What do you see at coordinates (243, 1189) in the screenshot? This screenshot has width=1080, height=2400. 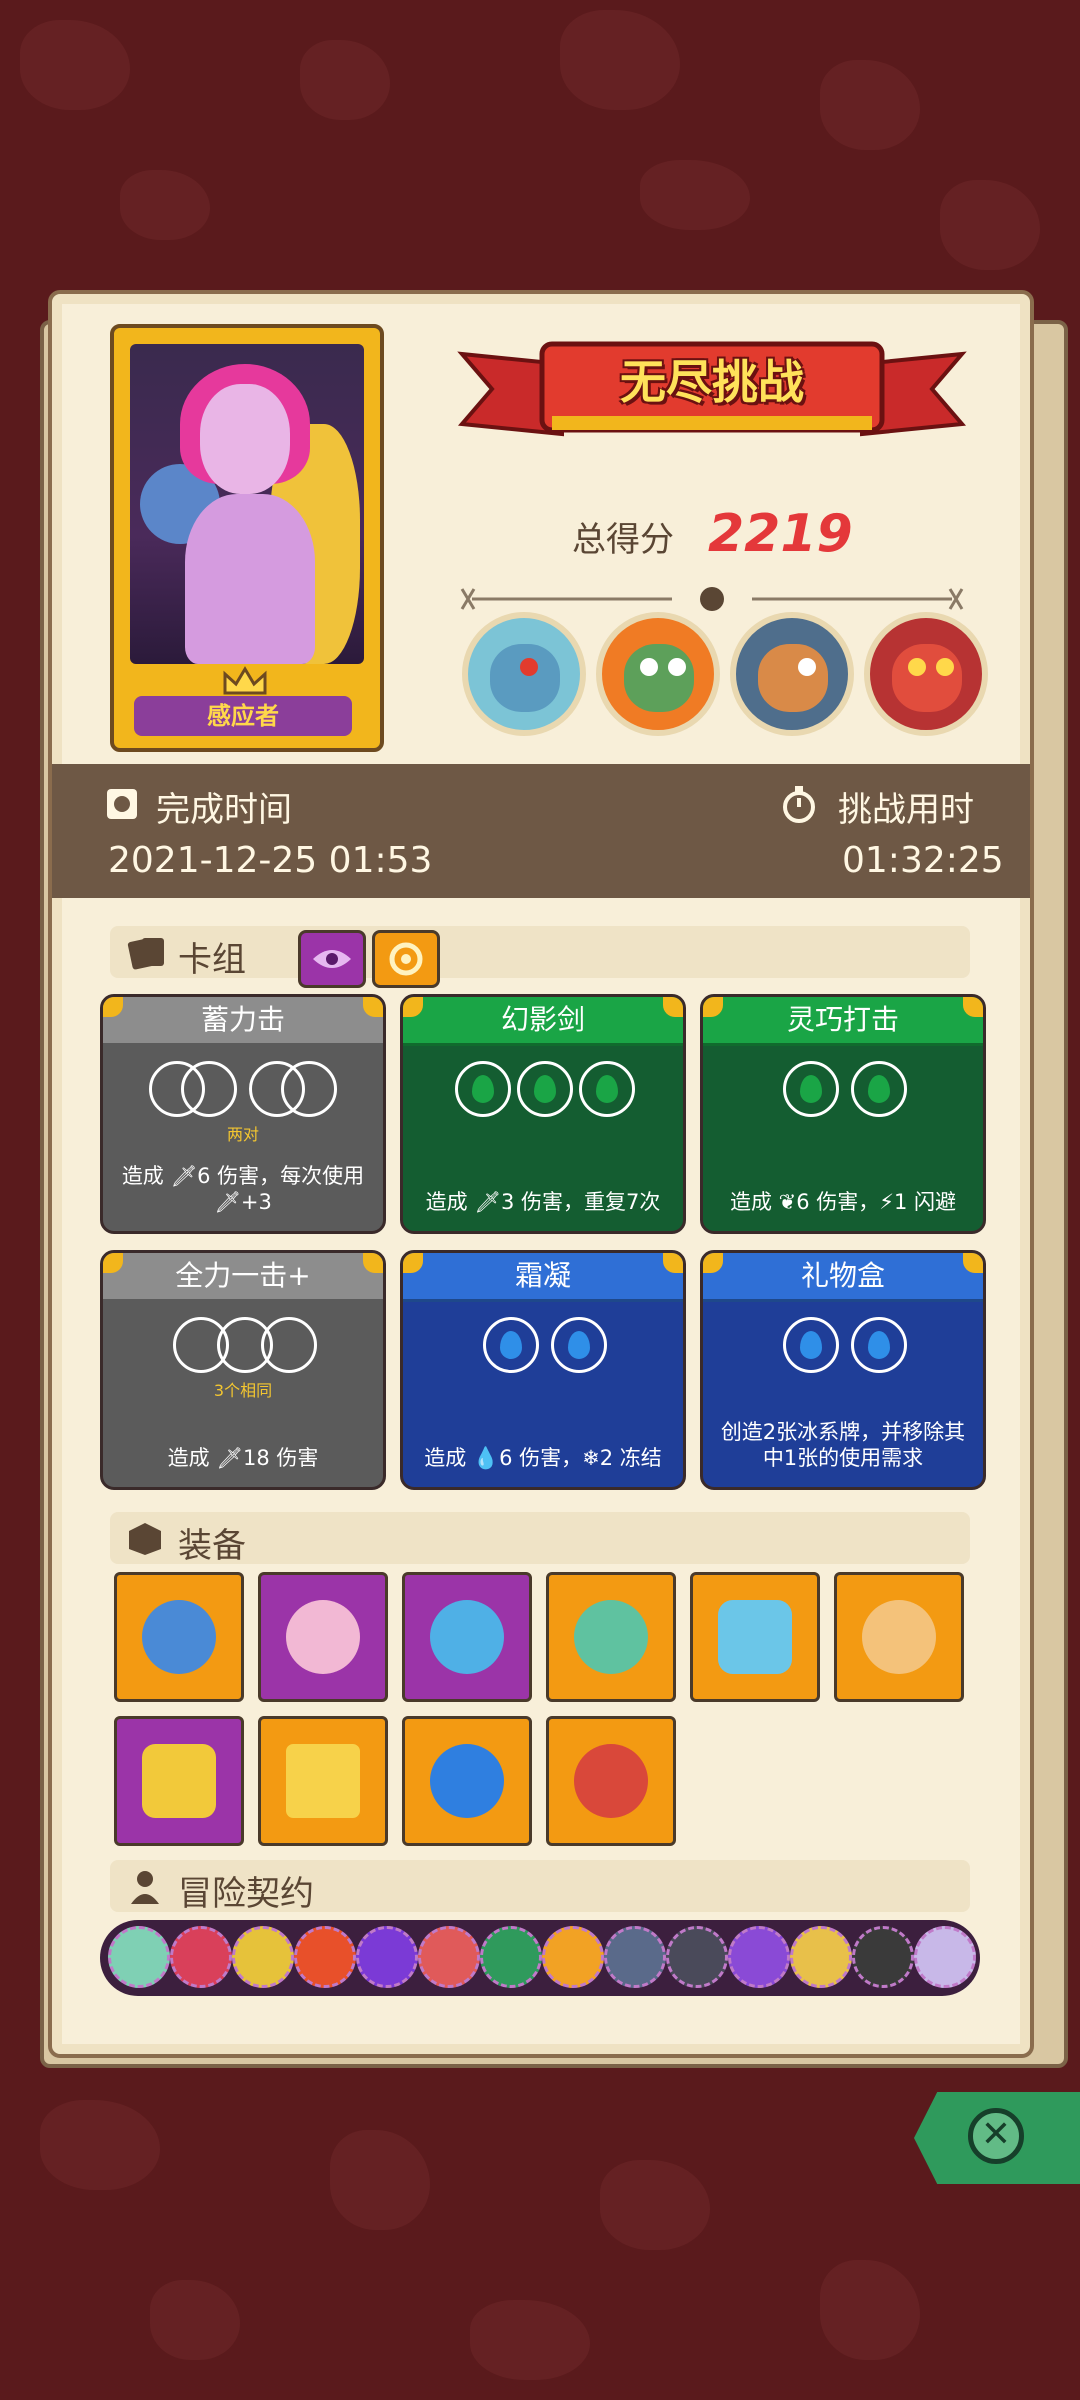 I see `card-description: 造成 🗡6 伤害，每次使用 🗡+3` at bounding box center [243, 1189].